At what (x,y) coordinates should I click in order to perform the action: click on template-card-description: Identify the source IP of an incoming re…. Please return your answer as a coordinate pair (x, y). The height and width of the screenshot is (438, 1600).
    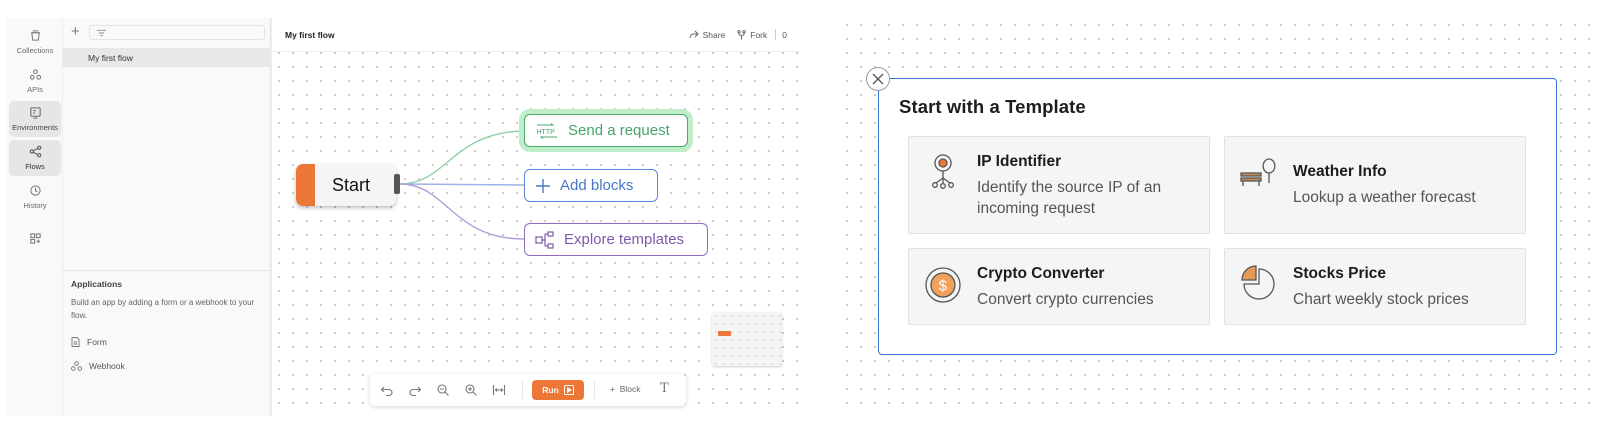
    Looking at the image, I should click on (1069, 198).